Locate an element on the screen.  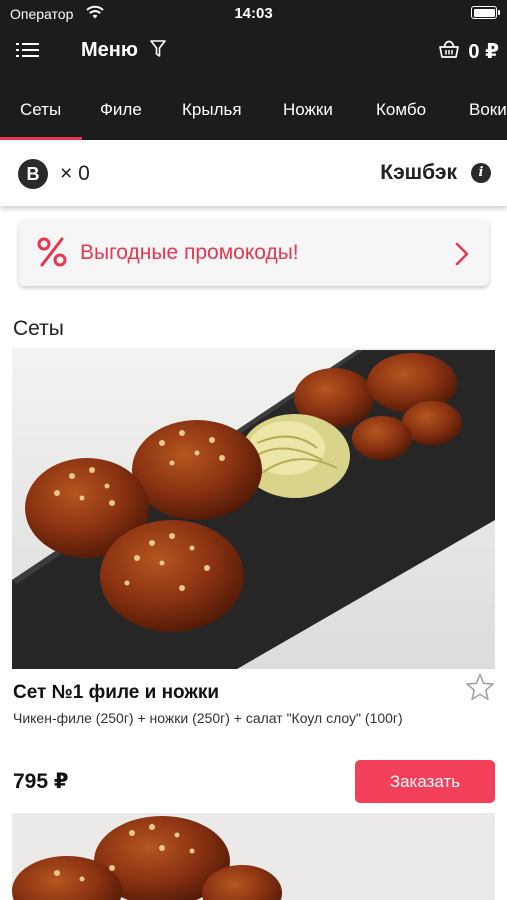
menu-list-icon is located at coordinates (28, 50).